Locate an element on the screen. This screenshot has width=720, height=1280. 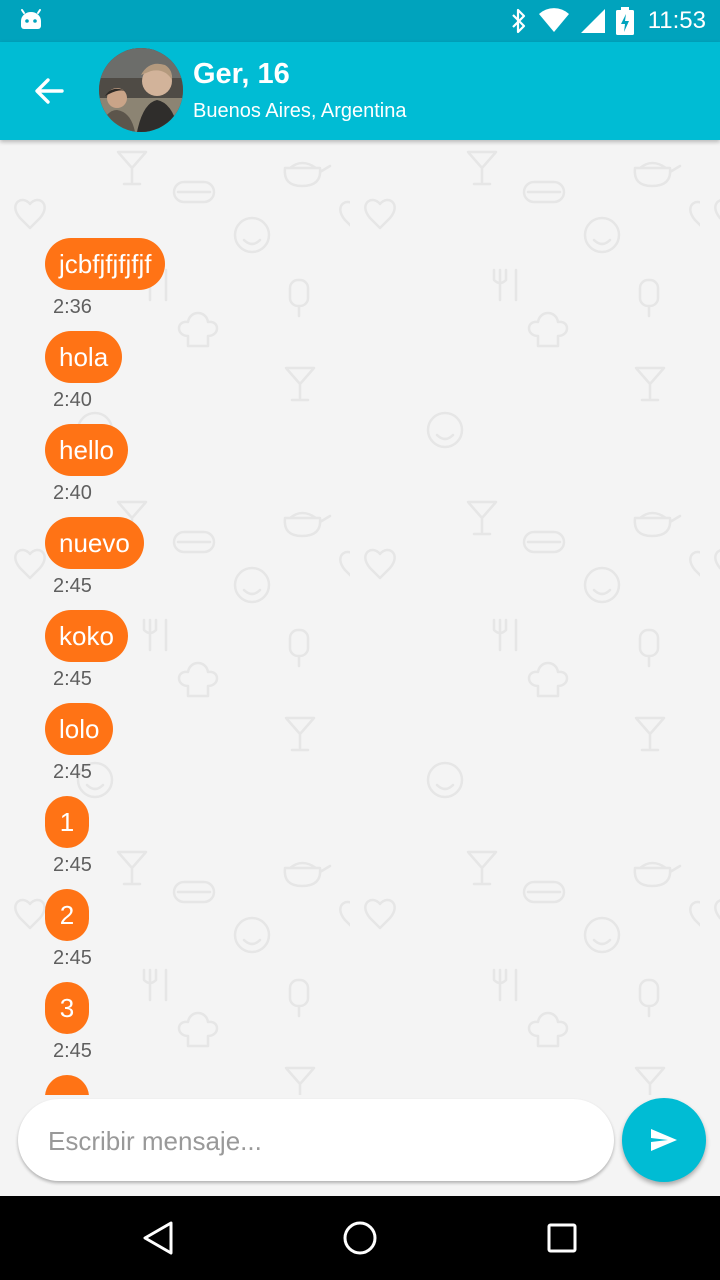
message-item-partial is located at coordinates (355, 1085).